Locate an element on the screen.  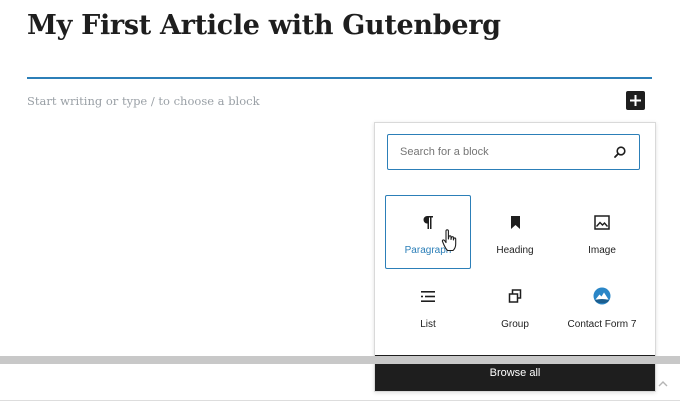
title-divider is located at coordinates (339, 78).